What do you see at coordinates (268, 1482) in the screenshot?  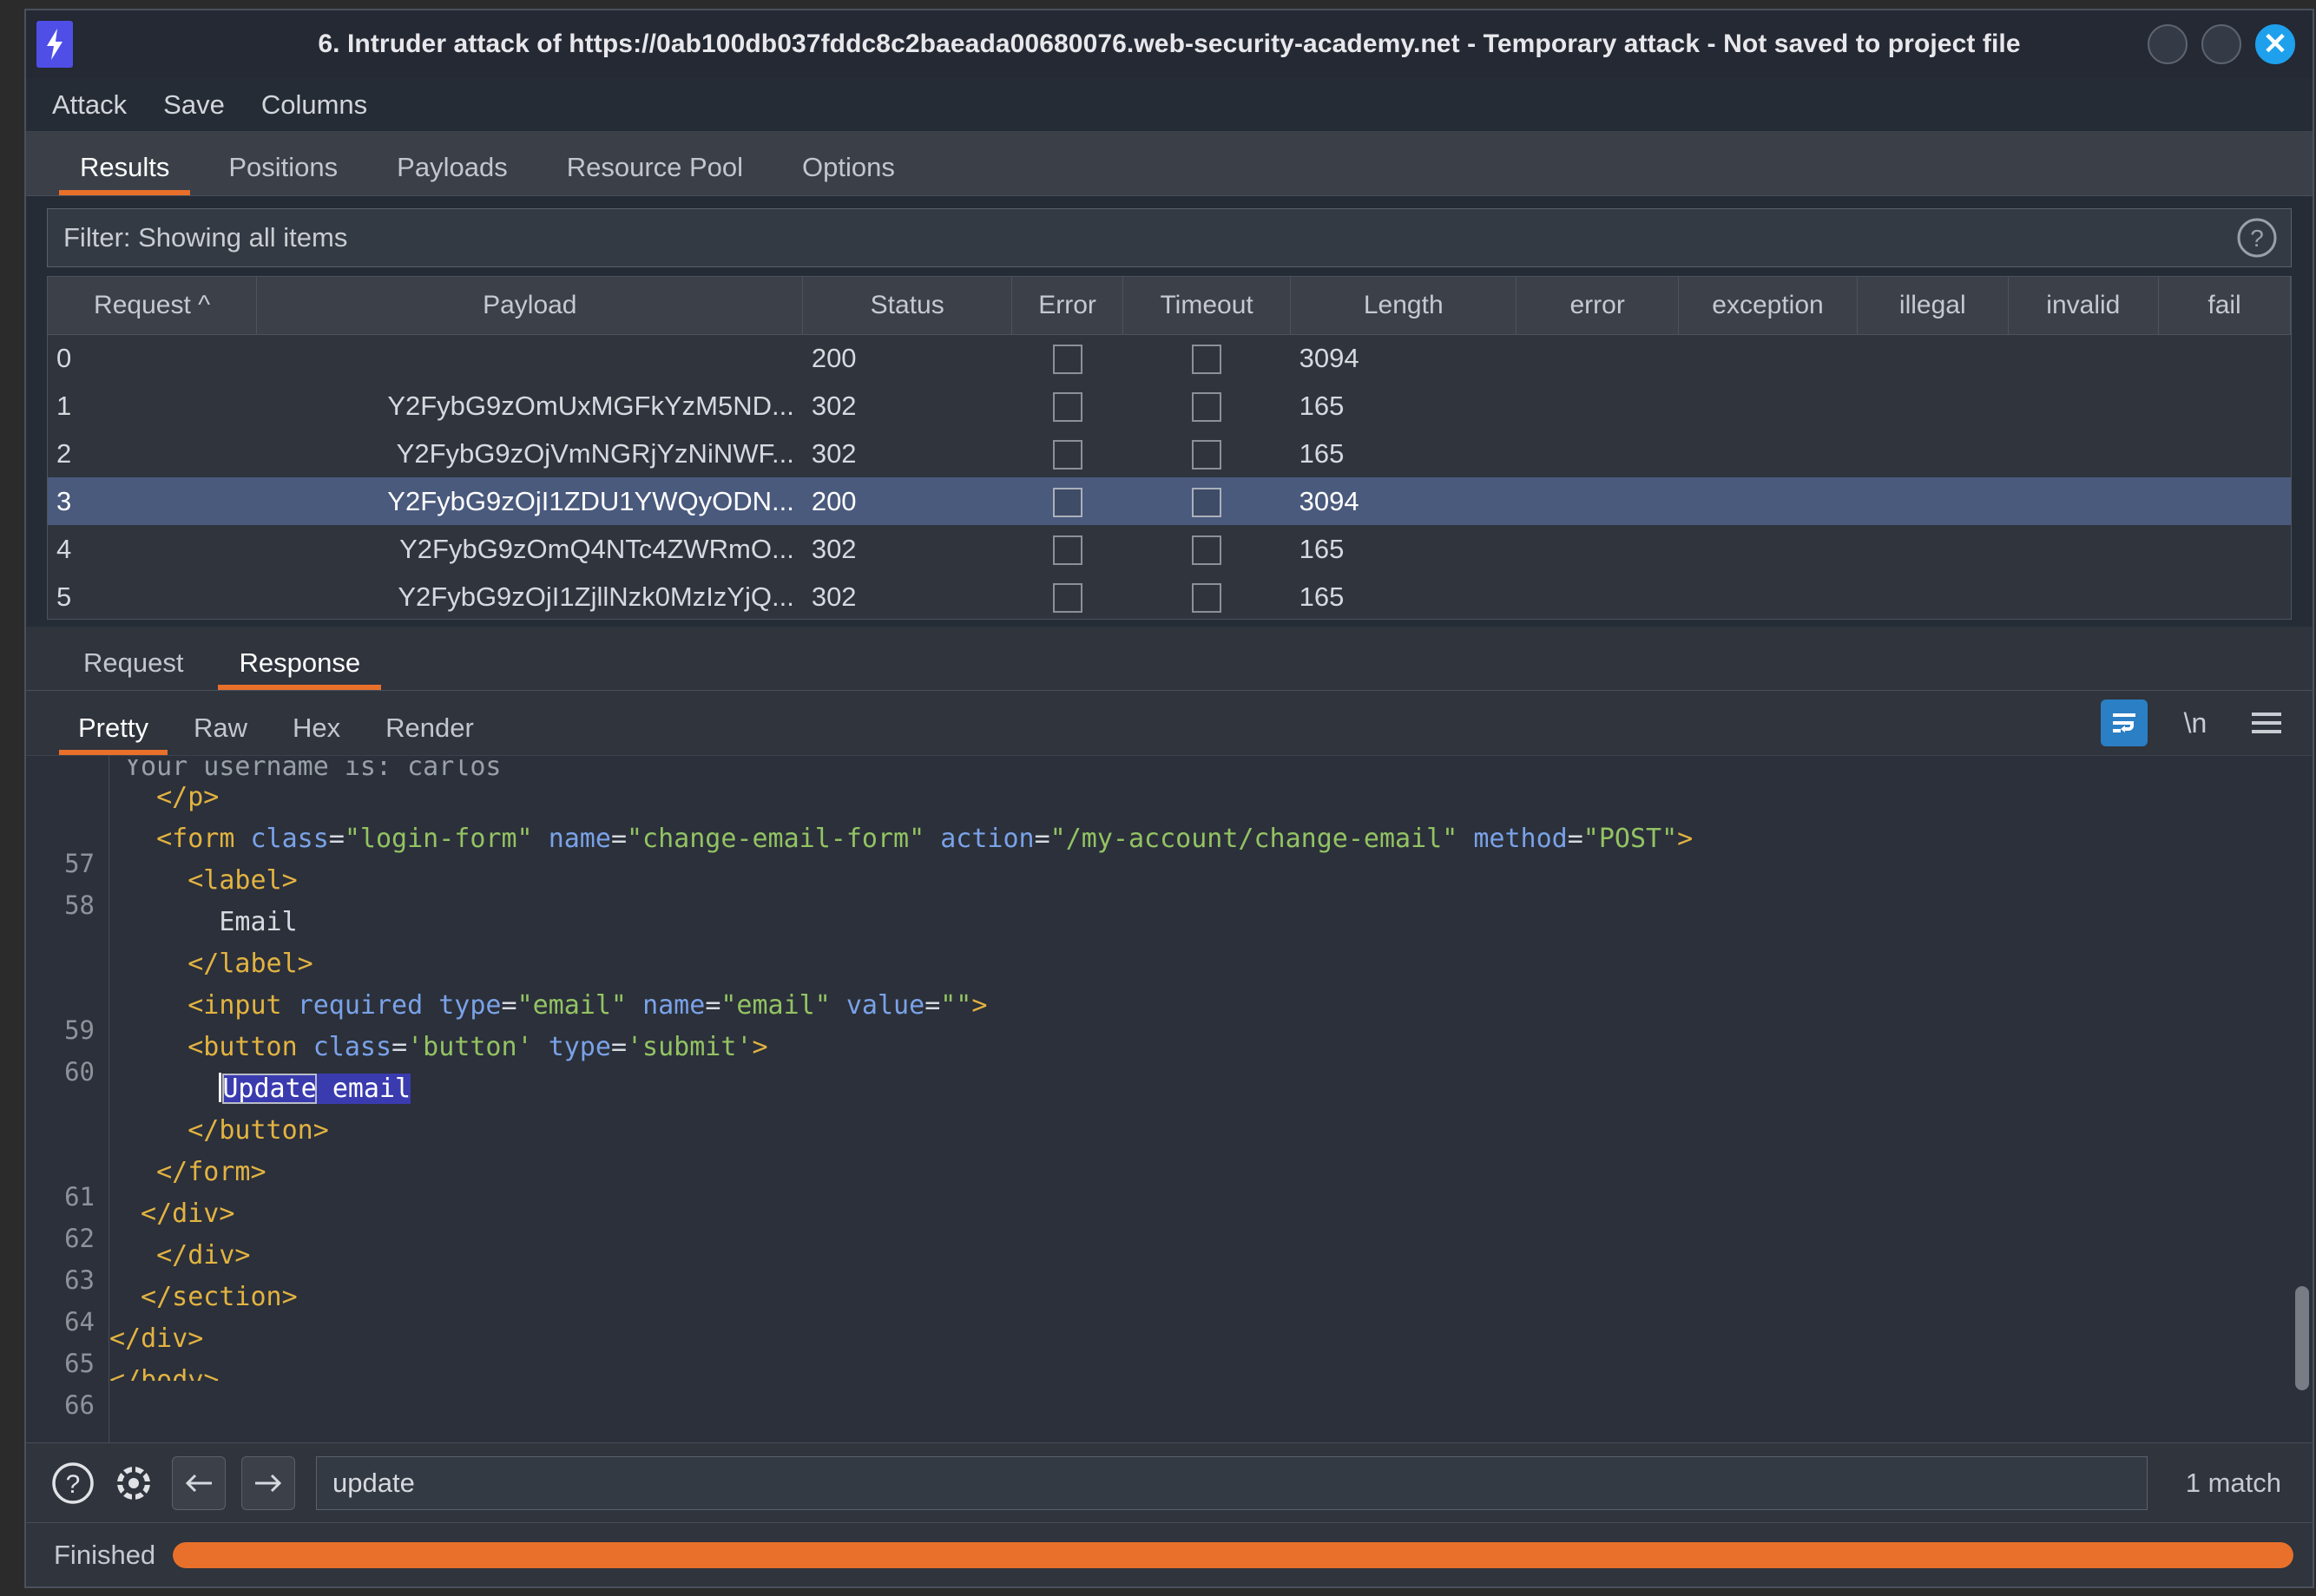 I see `search-next-button` at bounding box center [268, 1482].